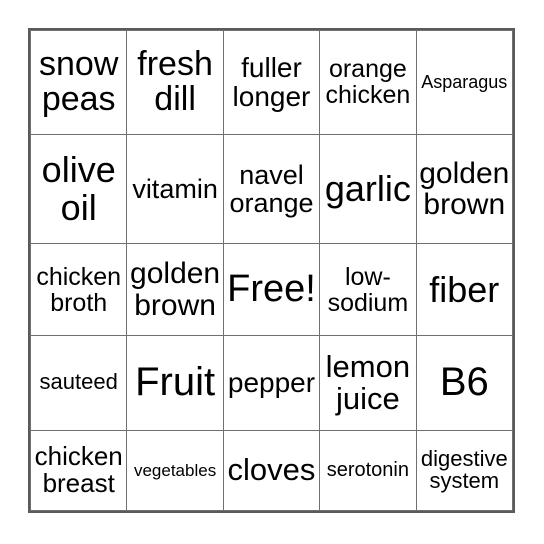 The height and width of the screenshot is (544, 544). What do you see at coordinates (464, 82) in the screenshot?
I see `bingo-cell: Asparagus` at bounding box center [464, 82].